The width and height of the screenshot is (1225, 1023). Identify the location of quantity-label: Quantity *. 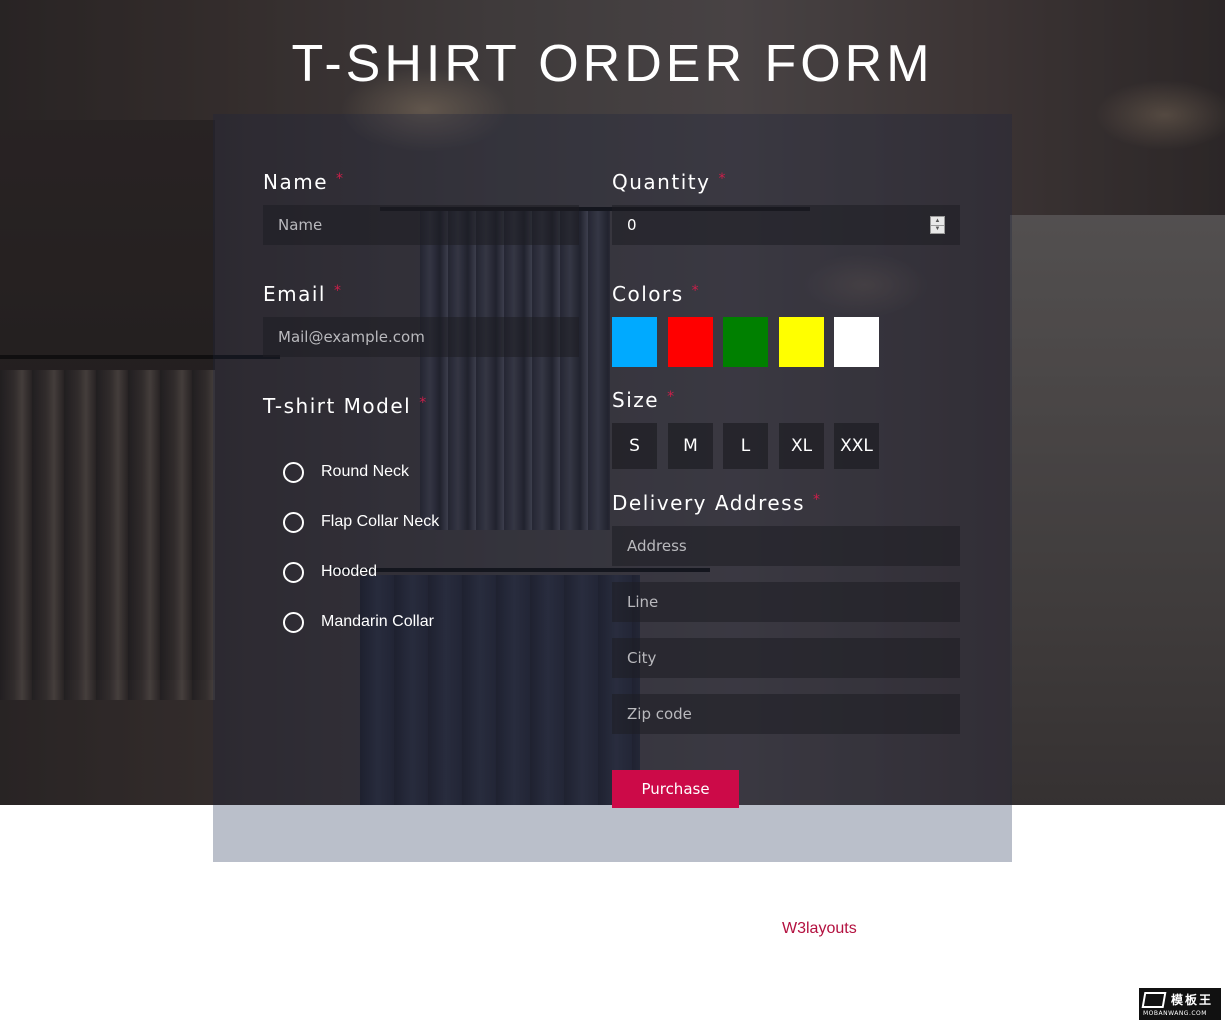
(669, 182).